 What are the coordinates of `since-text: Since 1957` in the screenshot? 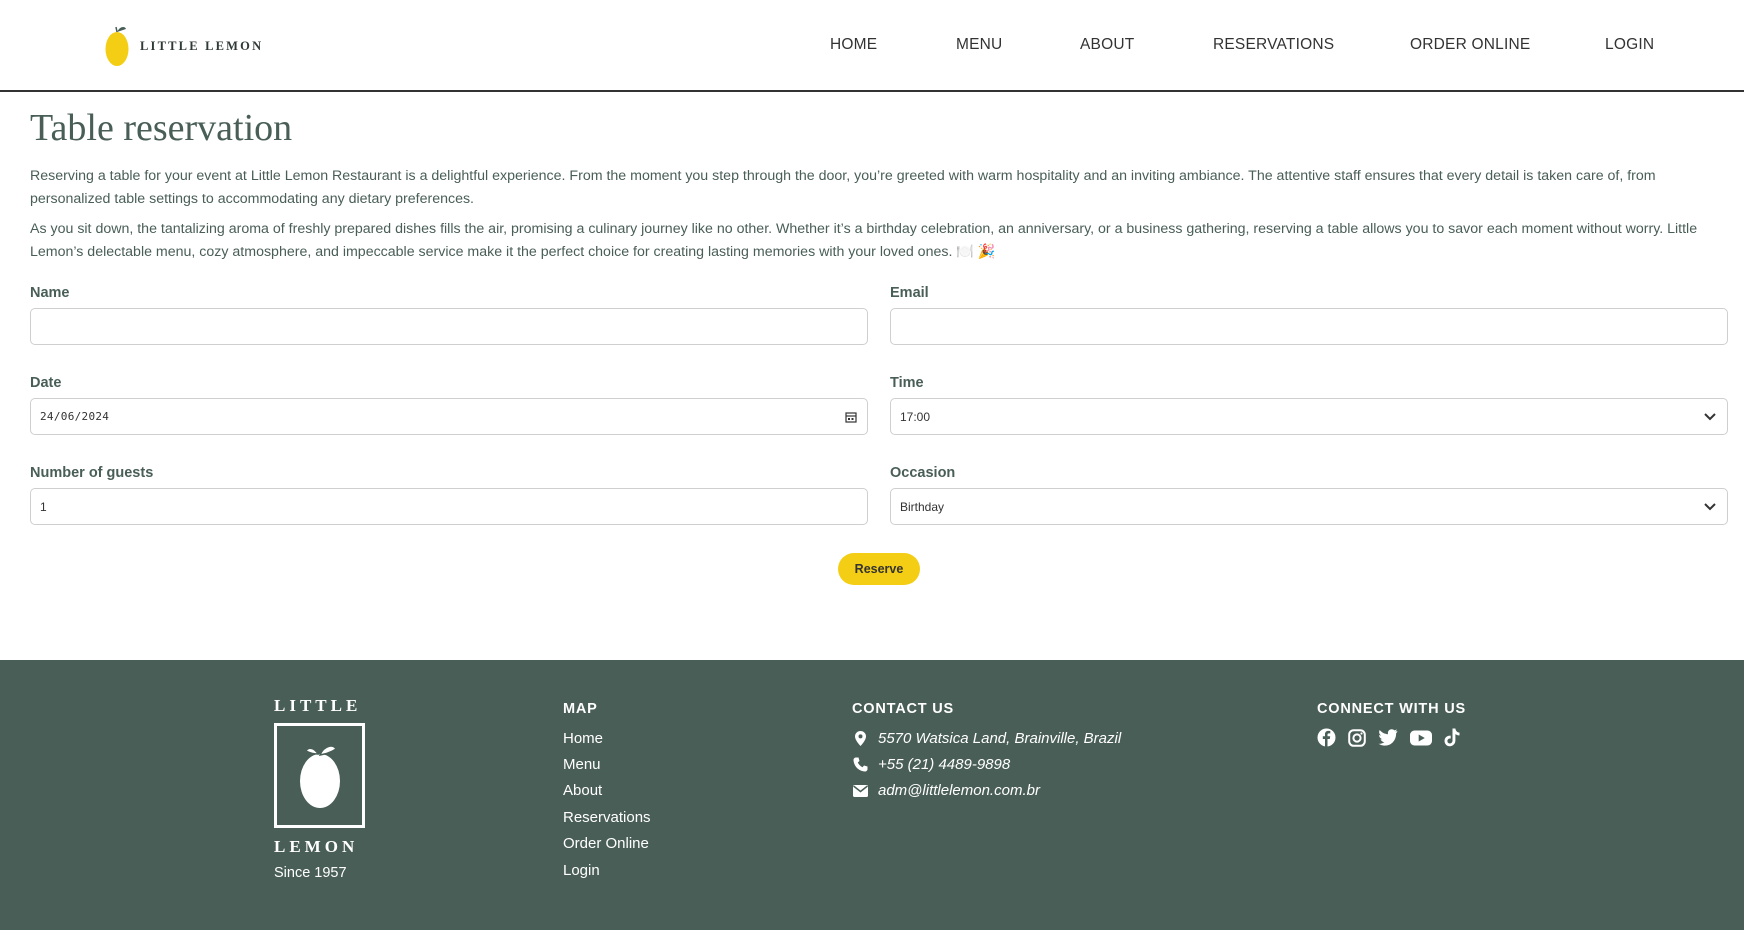 It's located at (310, 873).